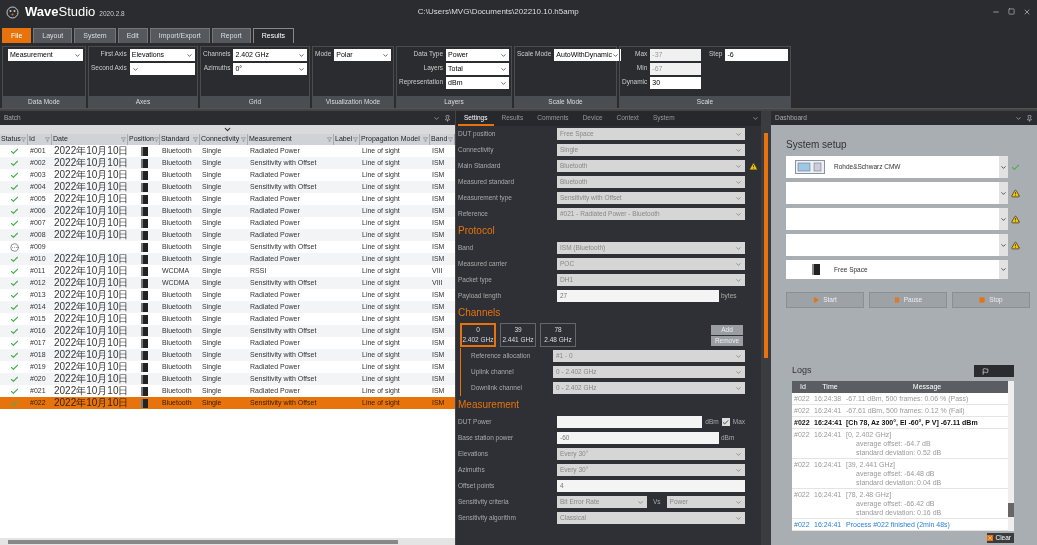  What do you see at coordinates (816, 300) in the screenshot?
I see `play-icon` at bounding box center [816, 300].